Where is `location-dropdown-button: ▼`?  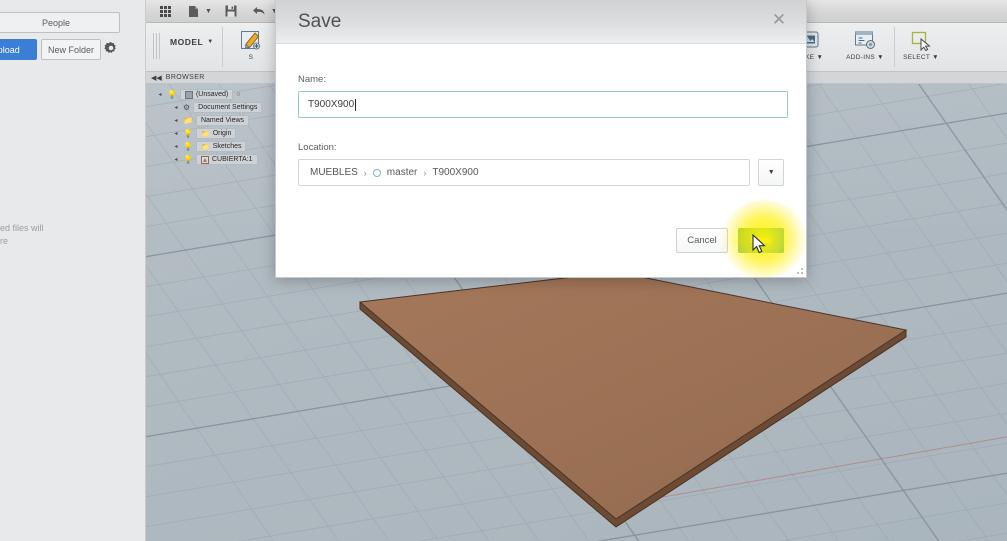
location-dropdown-button: ▼ is located at coordinates (771, 172).